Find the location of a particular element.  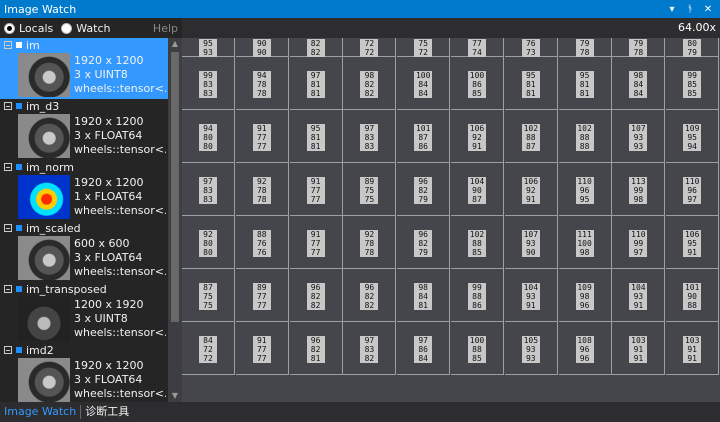

pixel-cell: 75 72 is located at coordinates (424, 47).